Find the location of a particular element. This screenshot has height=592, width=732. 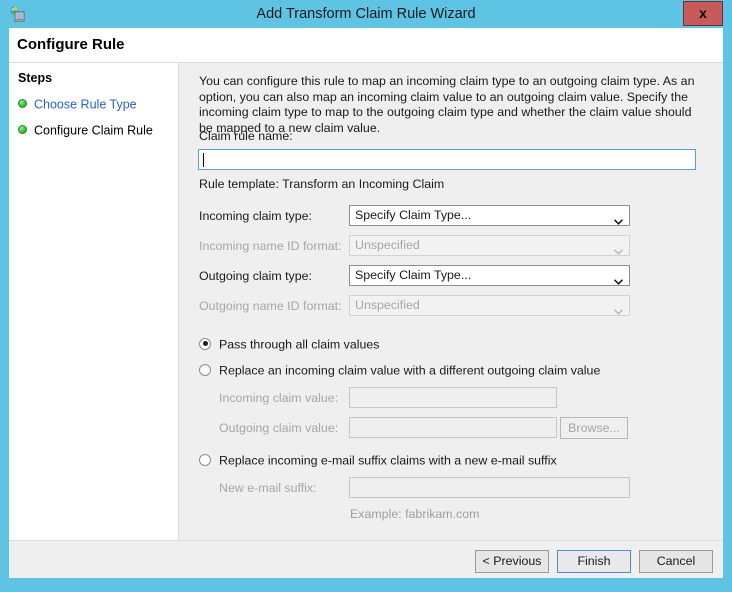

incoming-name-id-format-label: Incoming name ID format: is located at coordinates (270, 246).